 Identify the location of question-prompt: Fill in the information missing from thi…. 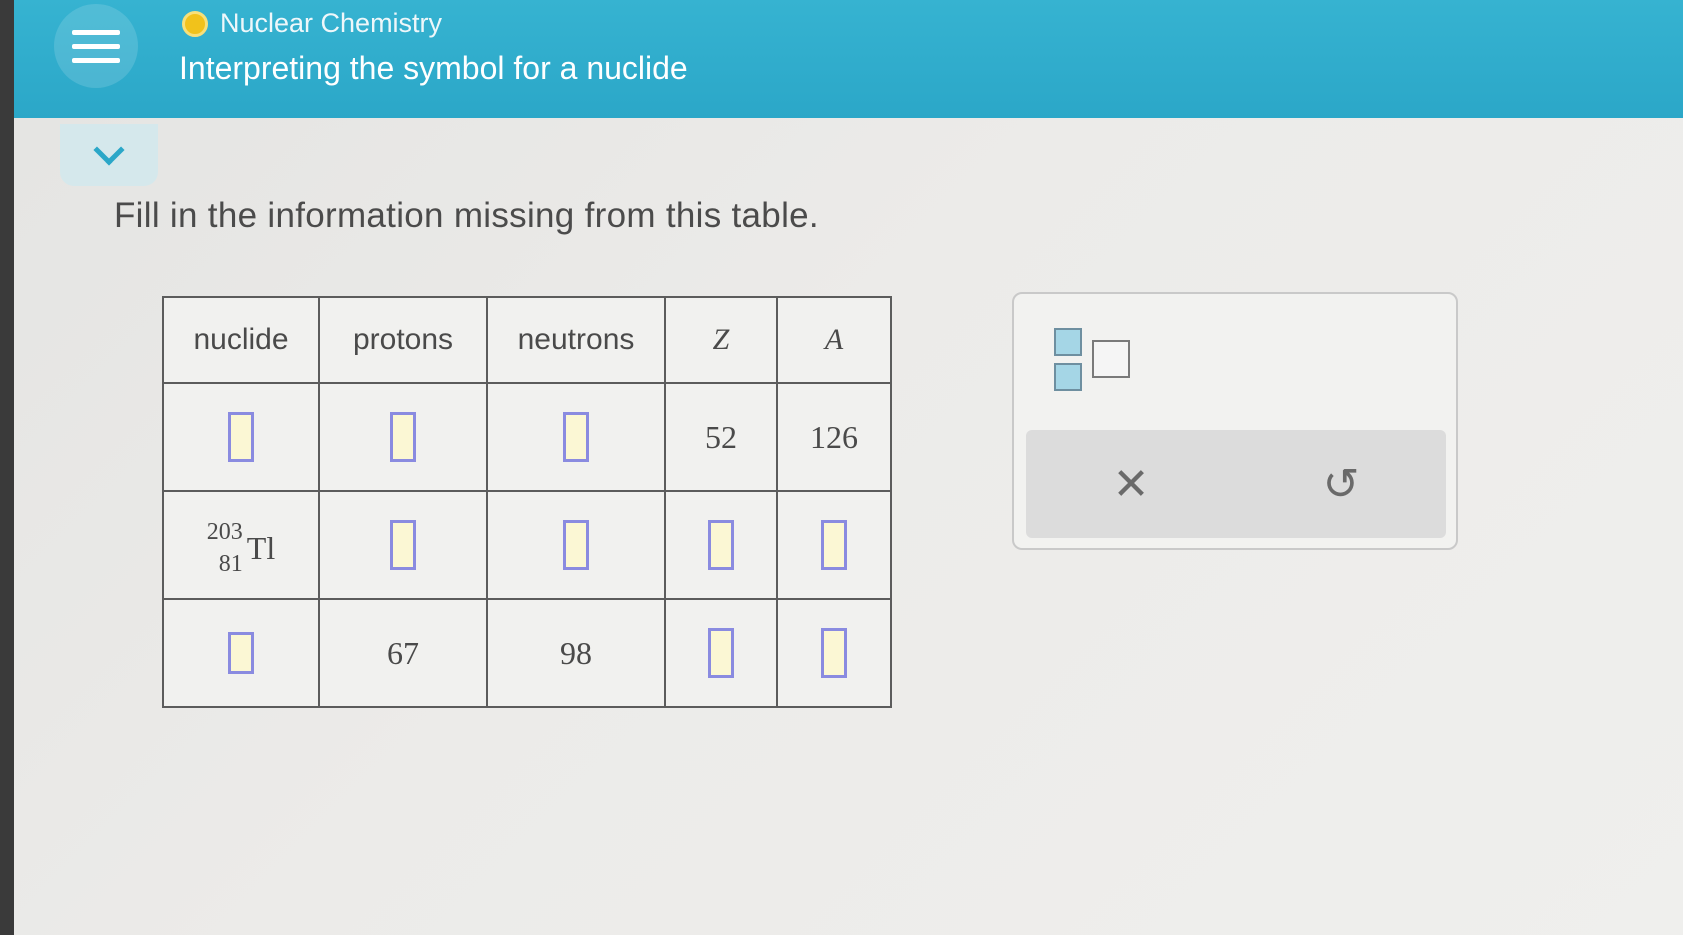
(466, 215).